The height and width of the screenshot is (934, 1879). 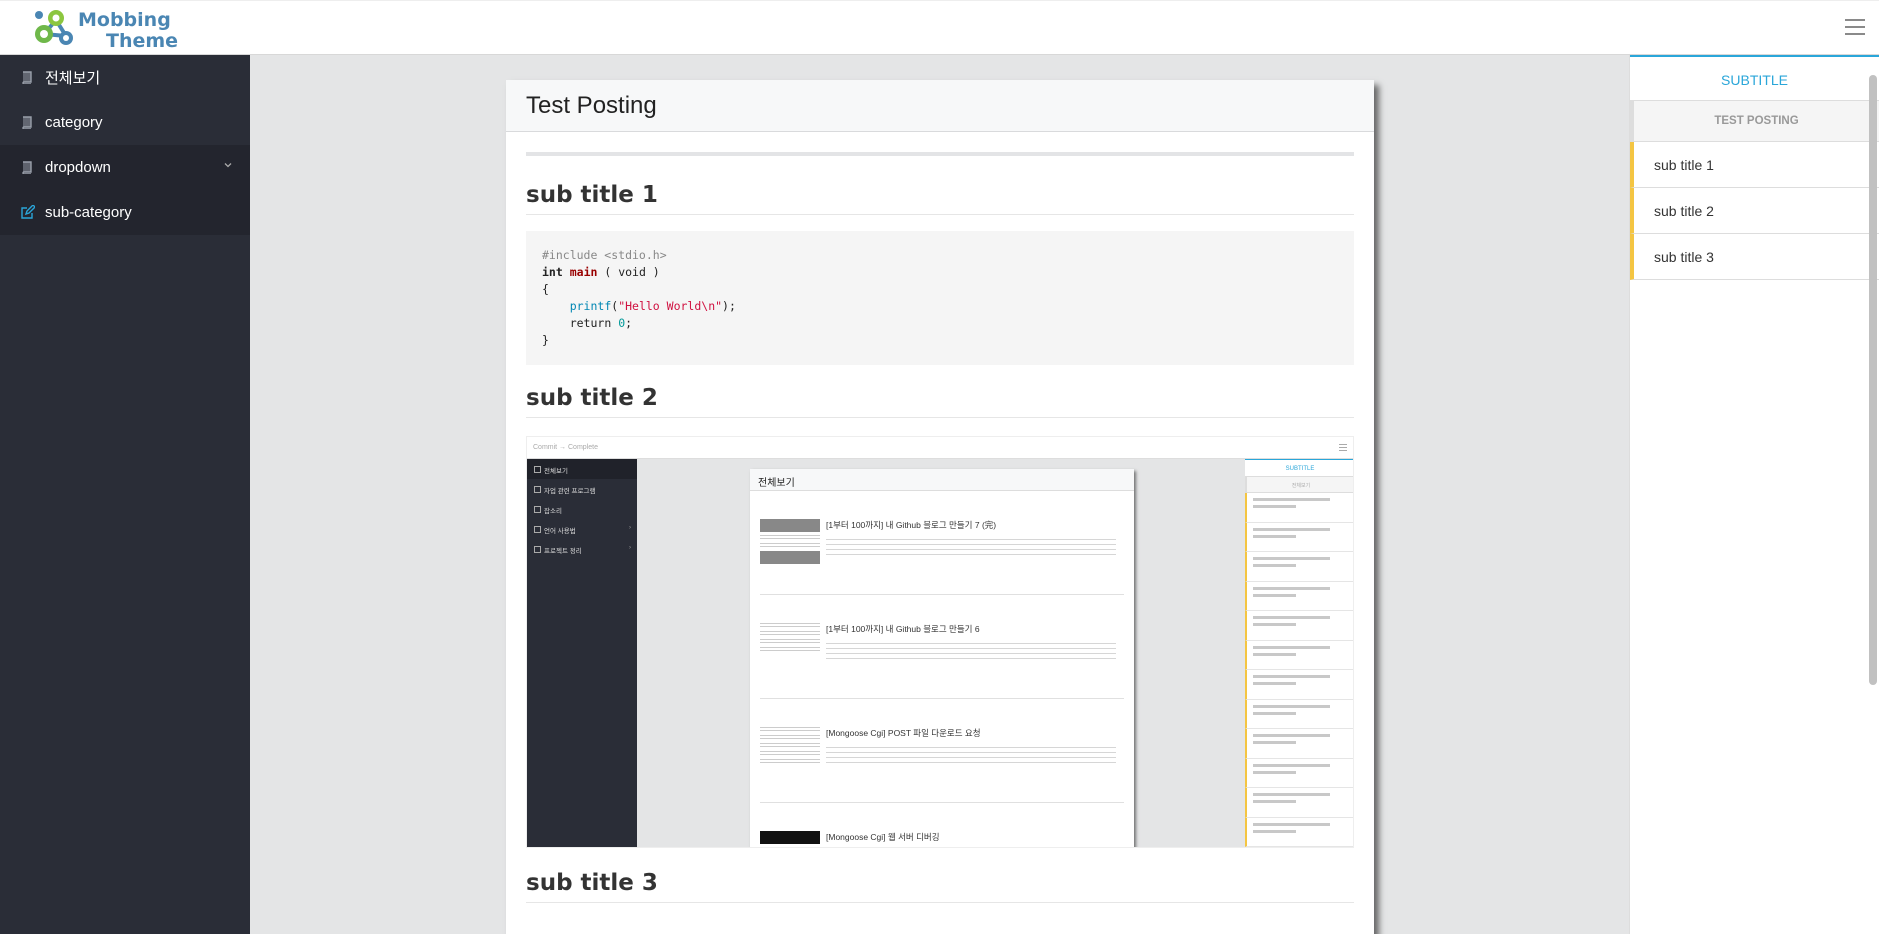 I want to click on heading-sub-title-2: sub title 2, so click(x=940, y=401).